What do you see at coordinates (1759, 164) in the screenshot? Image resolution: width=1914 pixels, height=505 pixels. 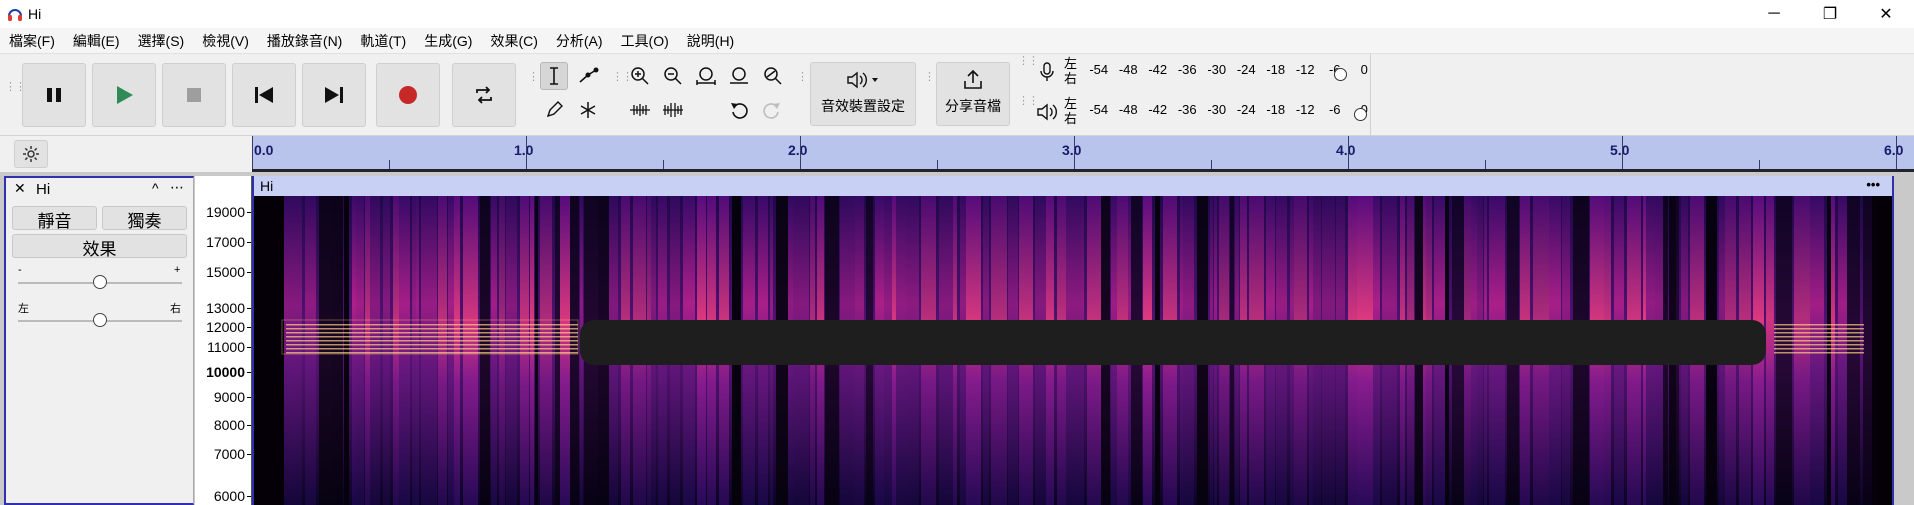 I see `ruler-tick` at bounding box center [1759, 164].